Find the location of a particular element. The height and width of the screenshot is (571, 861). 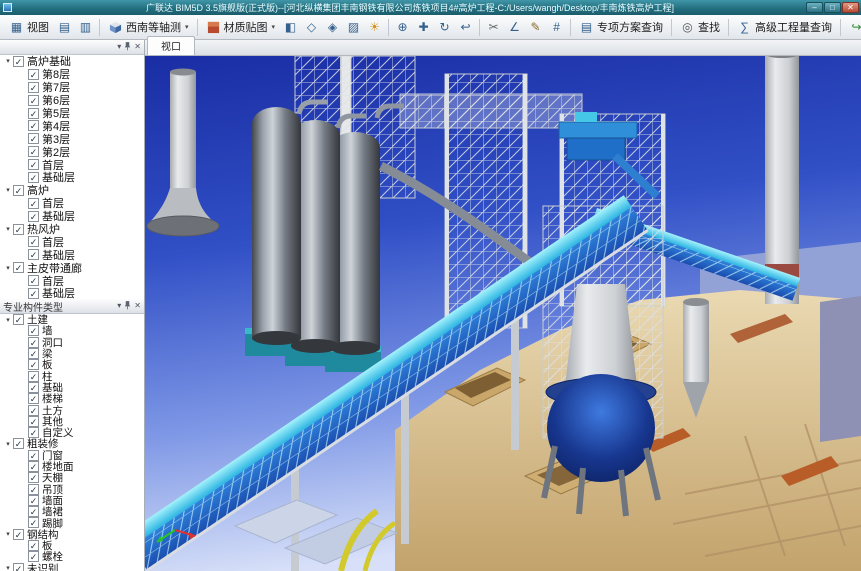

zoom-fit-icon-button: ⊕ is located at coordinates (402, 27).